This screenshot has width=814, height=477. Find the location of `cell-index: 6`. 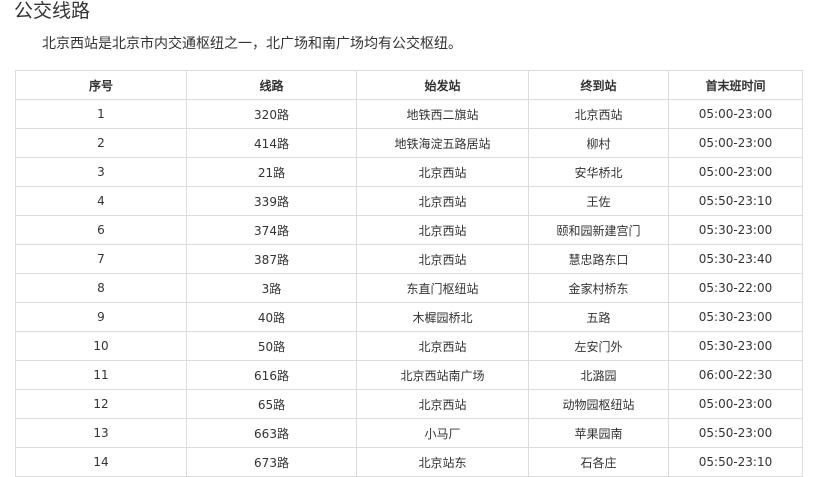

cell-index: 6 is located at coordinates (101, 230).